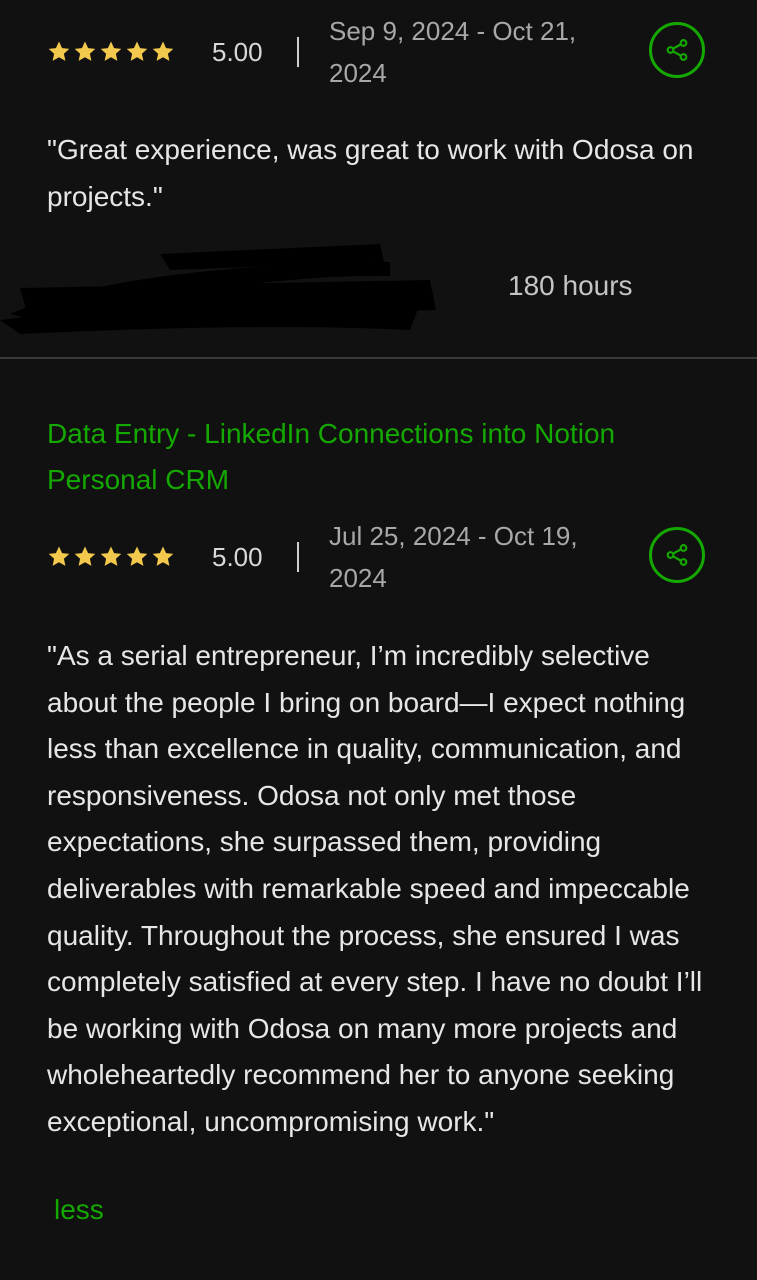 Image resolution: width=757 pixels, height=1280 pixels. What do you see at coordinates (453, 557) in the screenshot?
I see `contract-dates: Jul 25, 2024 - Oct 19, 2024` at bounding box center [453, 557].